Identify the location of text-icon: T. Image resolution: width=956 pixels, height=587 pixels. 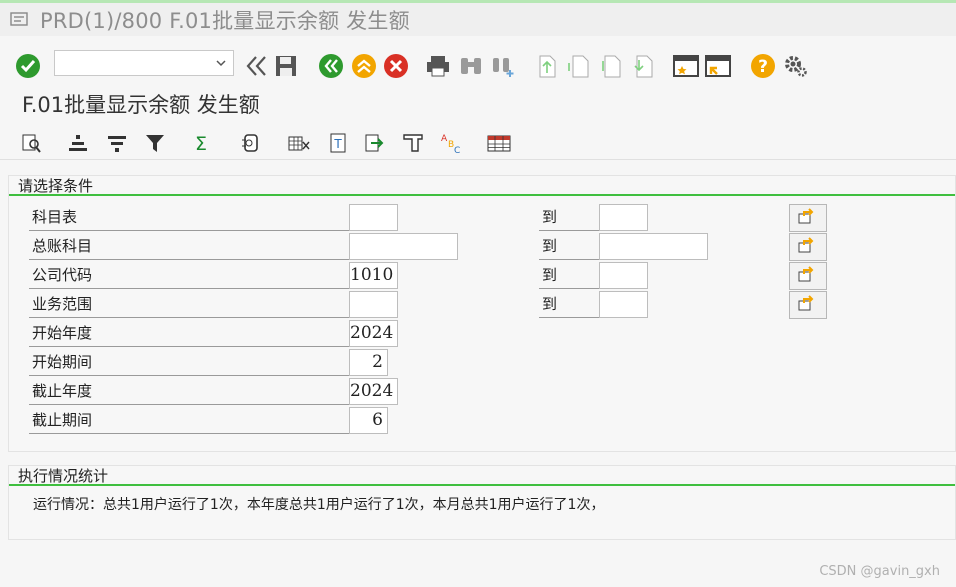
(338, 143).